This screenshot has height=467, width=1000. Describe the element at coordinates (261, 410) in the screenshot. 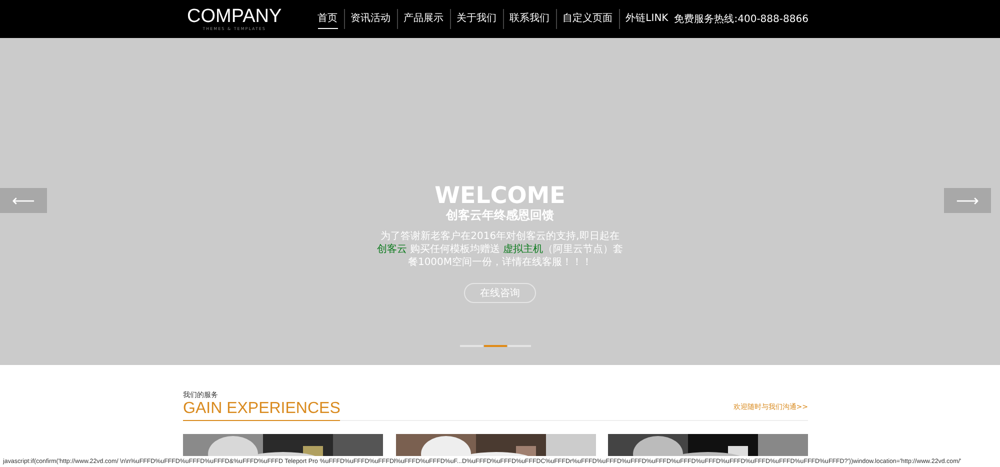

I see `section-title: GAIN EXPERIENCES` at that location.